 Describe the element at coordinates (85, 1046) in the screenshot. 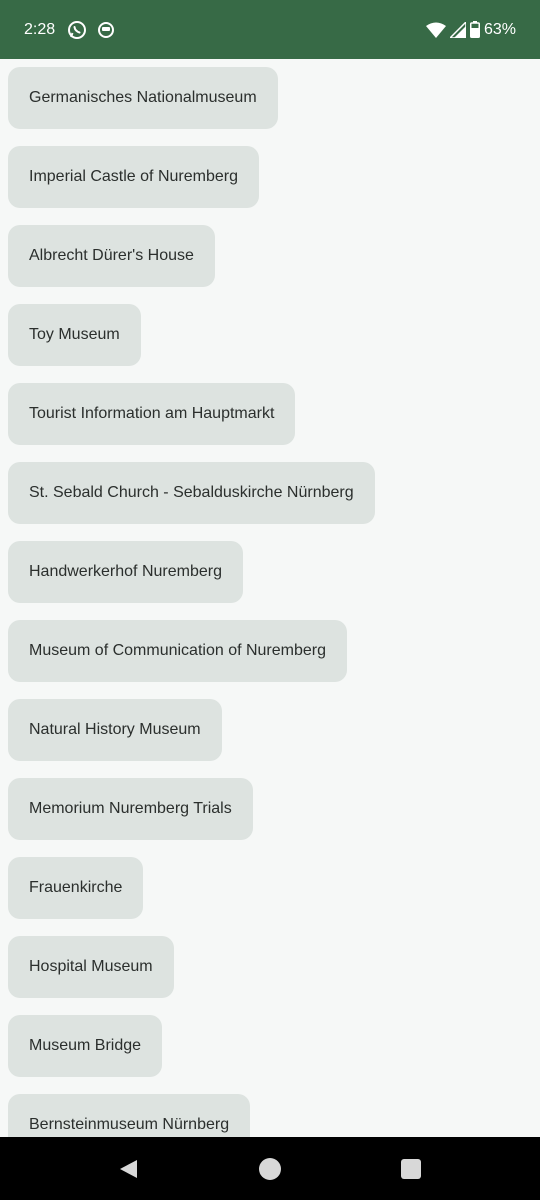

I see `place-item: Museum Bridge` at that location.